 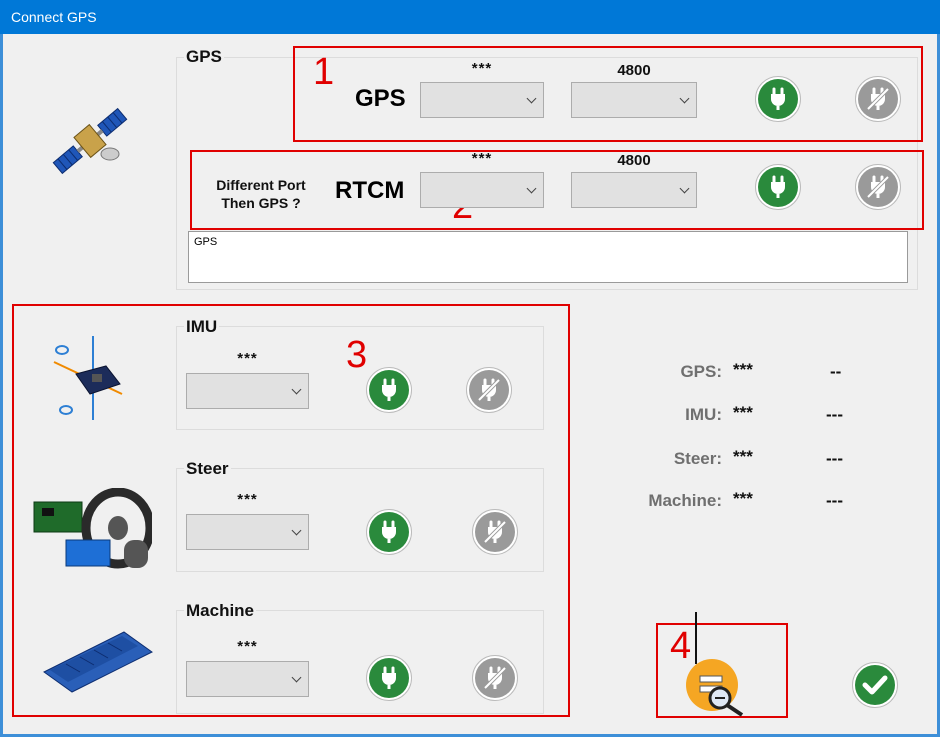 What do you see at coordinates (93, 529) in the screenshot?
I see `steering-wheel-icon` at bounding box center [93, 529].